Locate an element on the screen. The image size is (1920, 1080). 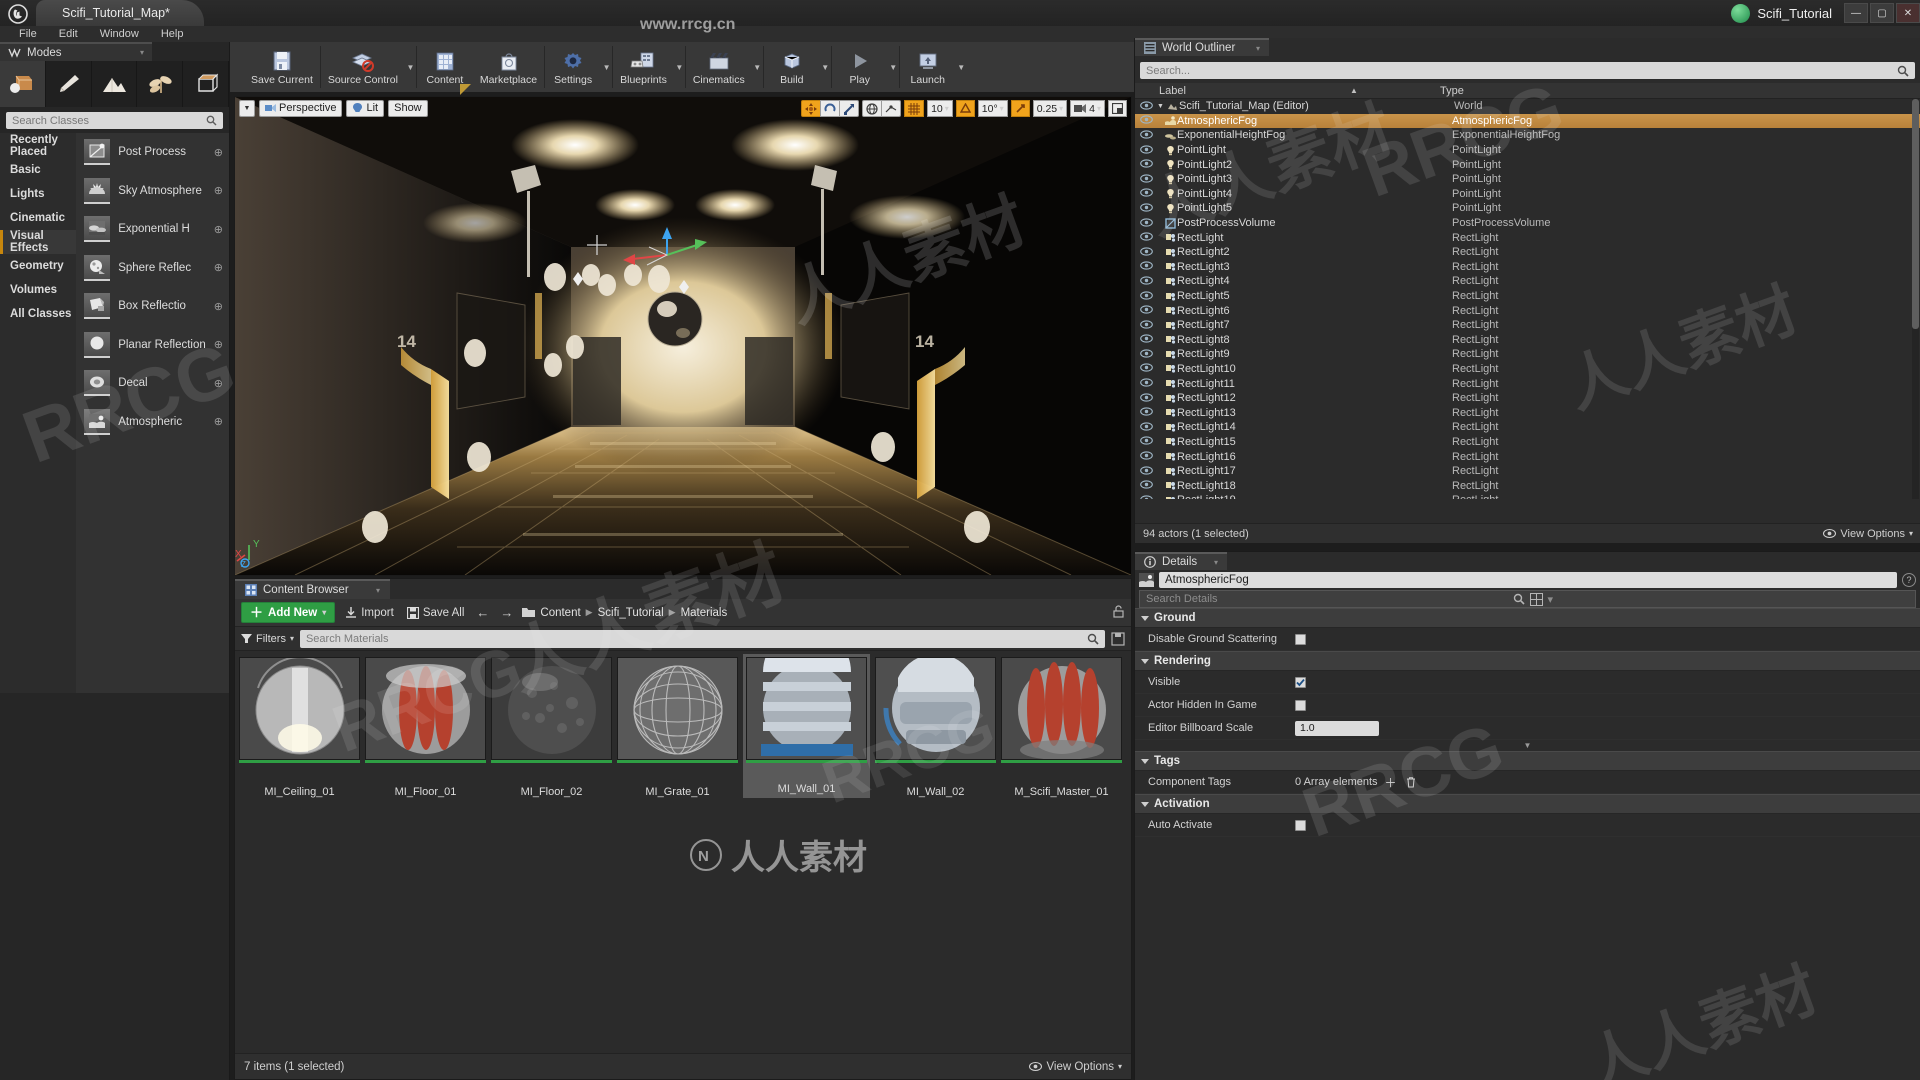
place-mode-icon is located at coordinates (23, 84).